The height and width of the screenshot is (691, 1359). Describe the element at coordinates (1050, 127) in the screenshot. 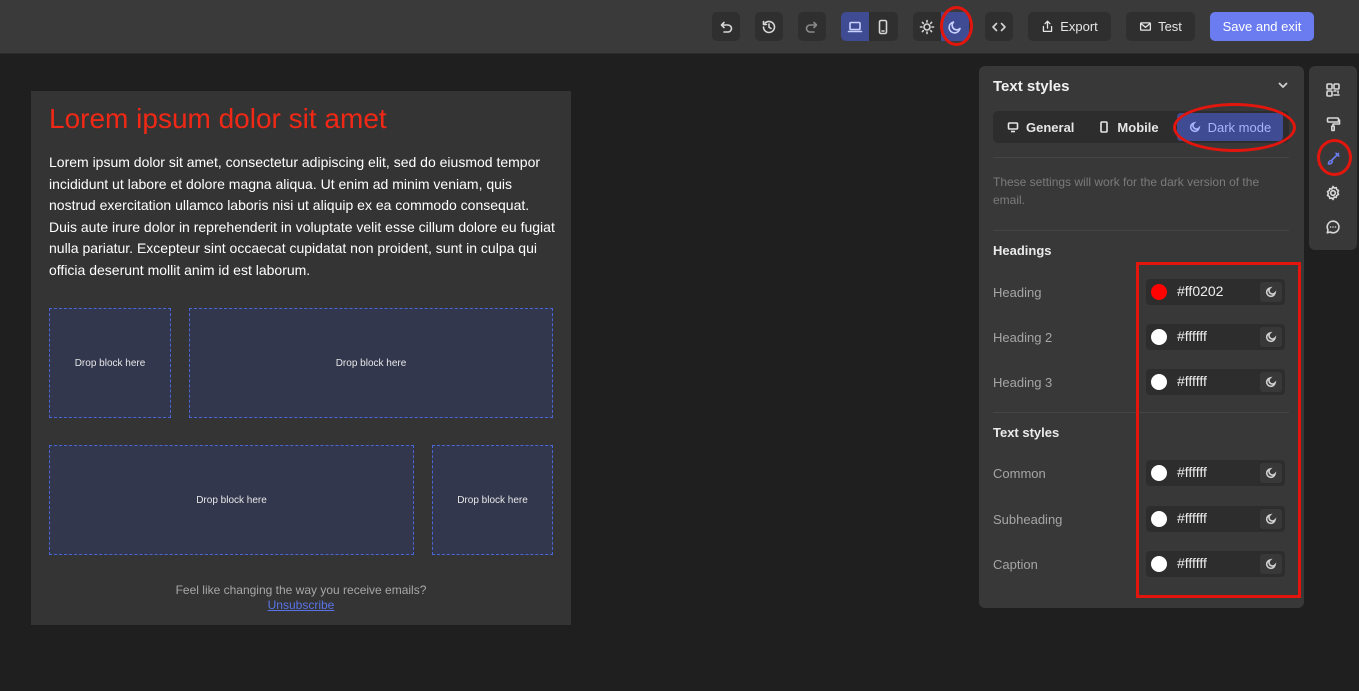

I see `tab-general-label: General` at that location.